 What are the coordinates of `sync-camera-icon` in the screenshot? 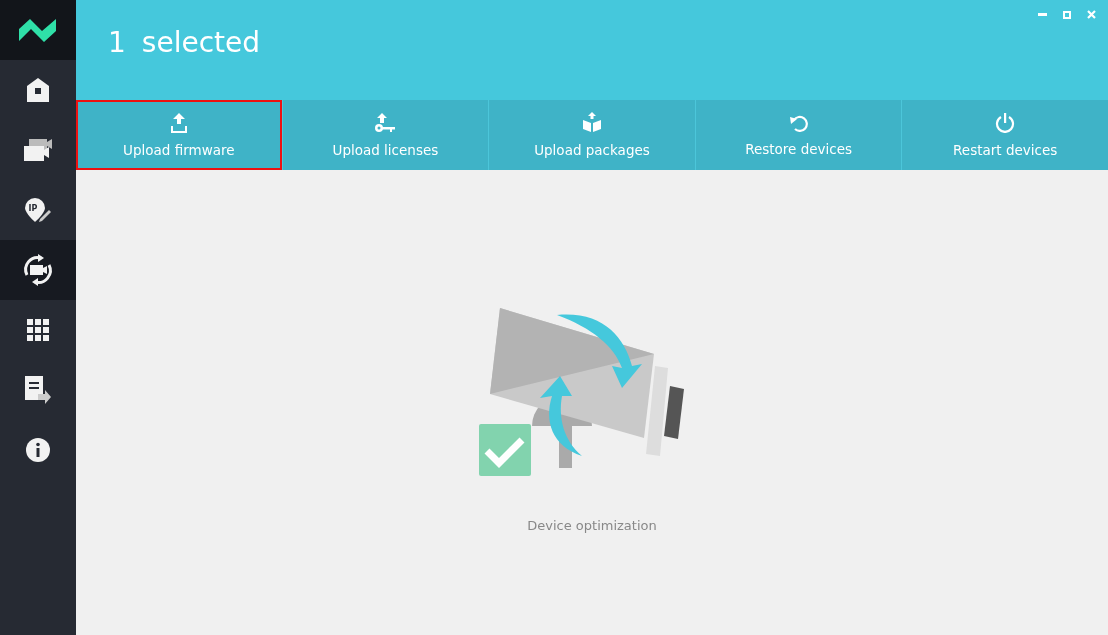 It's located at (38, 270).